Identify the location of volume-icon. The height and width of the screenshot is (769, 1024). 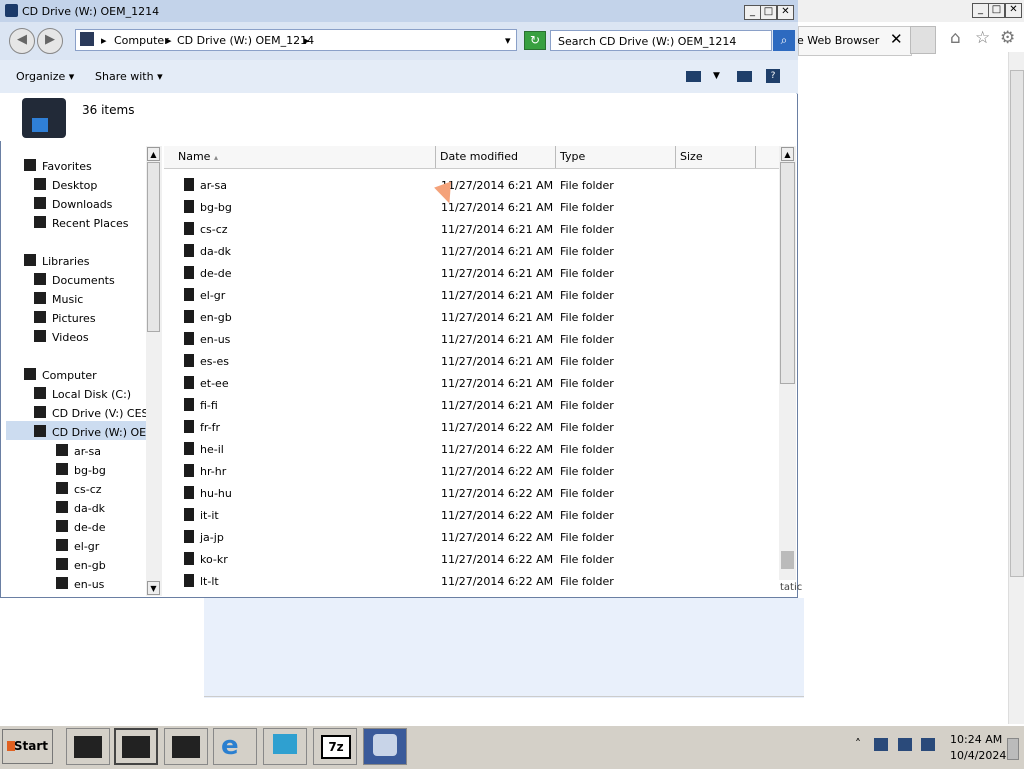
(928, 744).